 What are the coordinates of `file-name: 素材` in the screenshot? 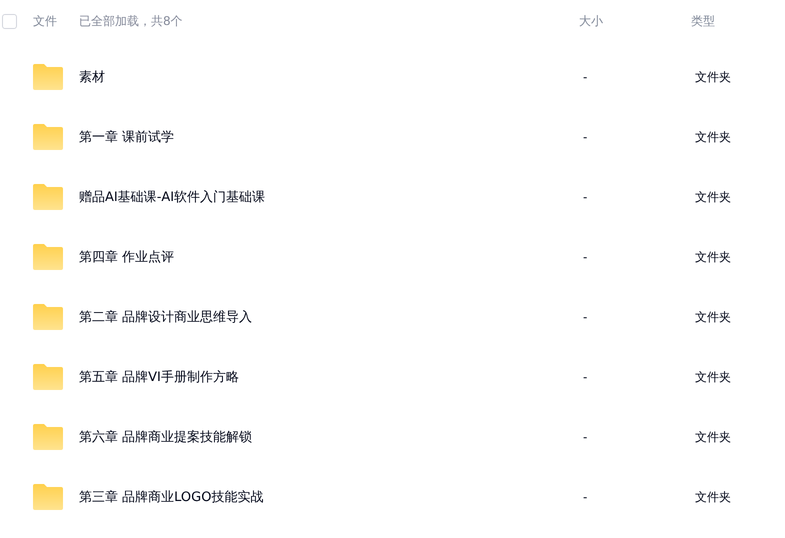 It's located at (331, 77).